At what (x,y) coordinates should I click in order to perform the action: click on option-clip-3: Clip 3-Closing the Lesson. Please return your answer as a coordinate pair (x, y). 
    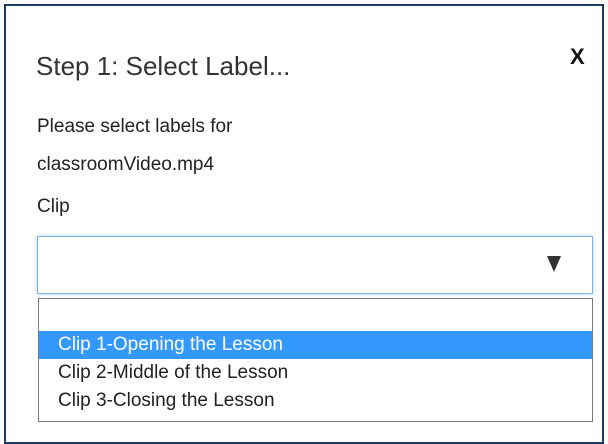
    Looking at the image, I should click on (315, 401).